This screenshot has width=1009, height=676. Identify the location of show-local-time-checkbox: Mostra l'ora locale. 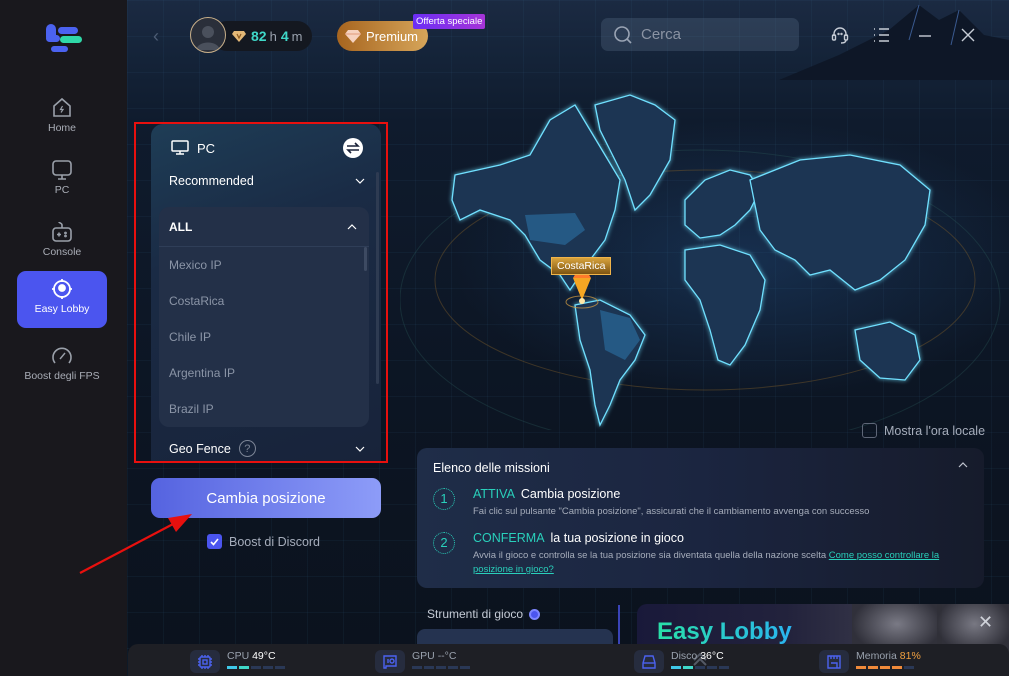
(923, 430).